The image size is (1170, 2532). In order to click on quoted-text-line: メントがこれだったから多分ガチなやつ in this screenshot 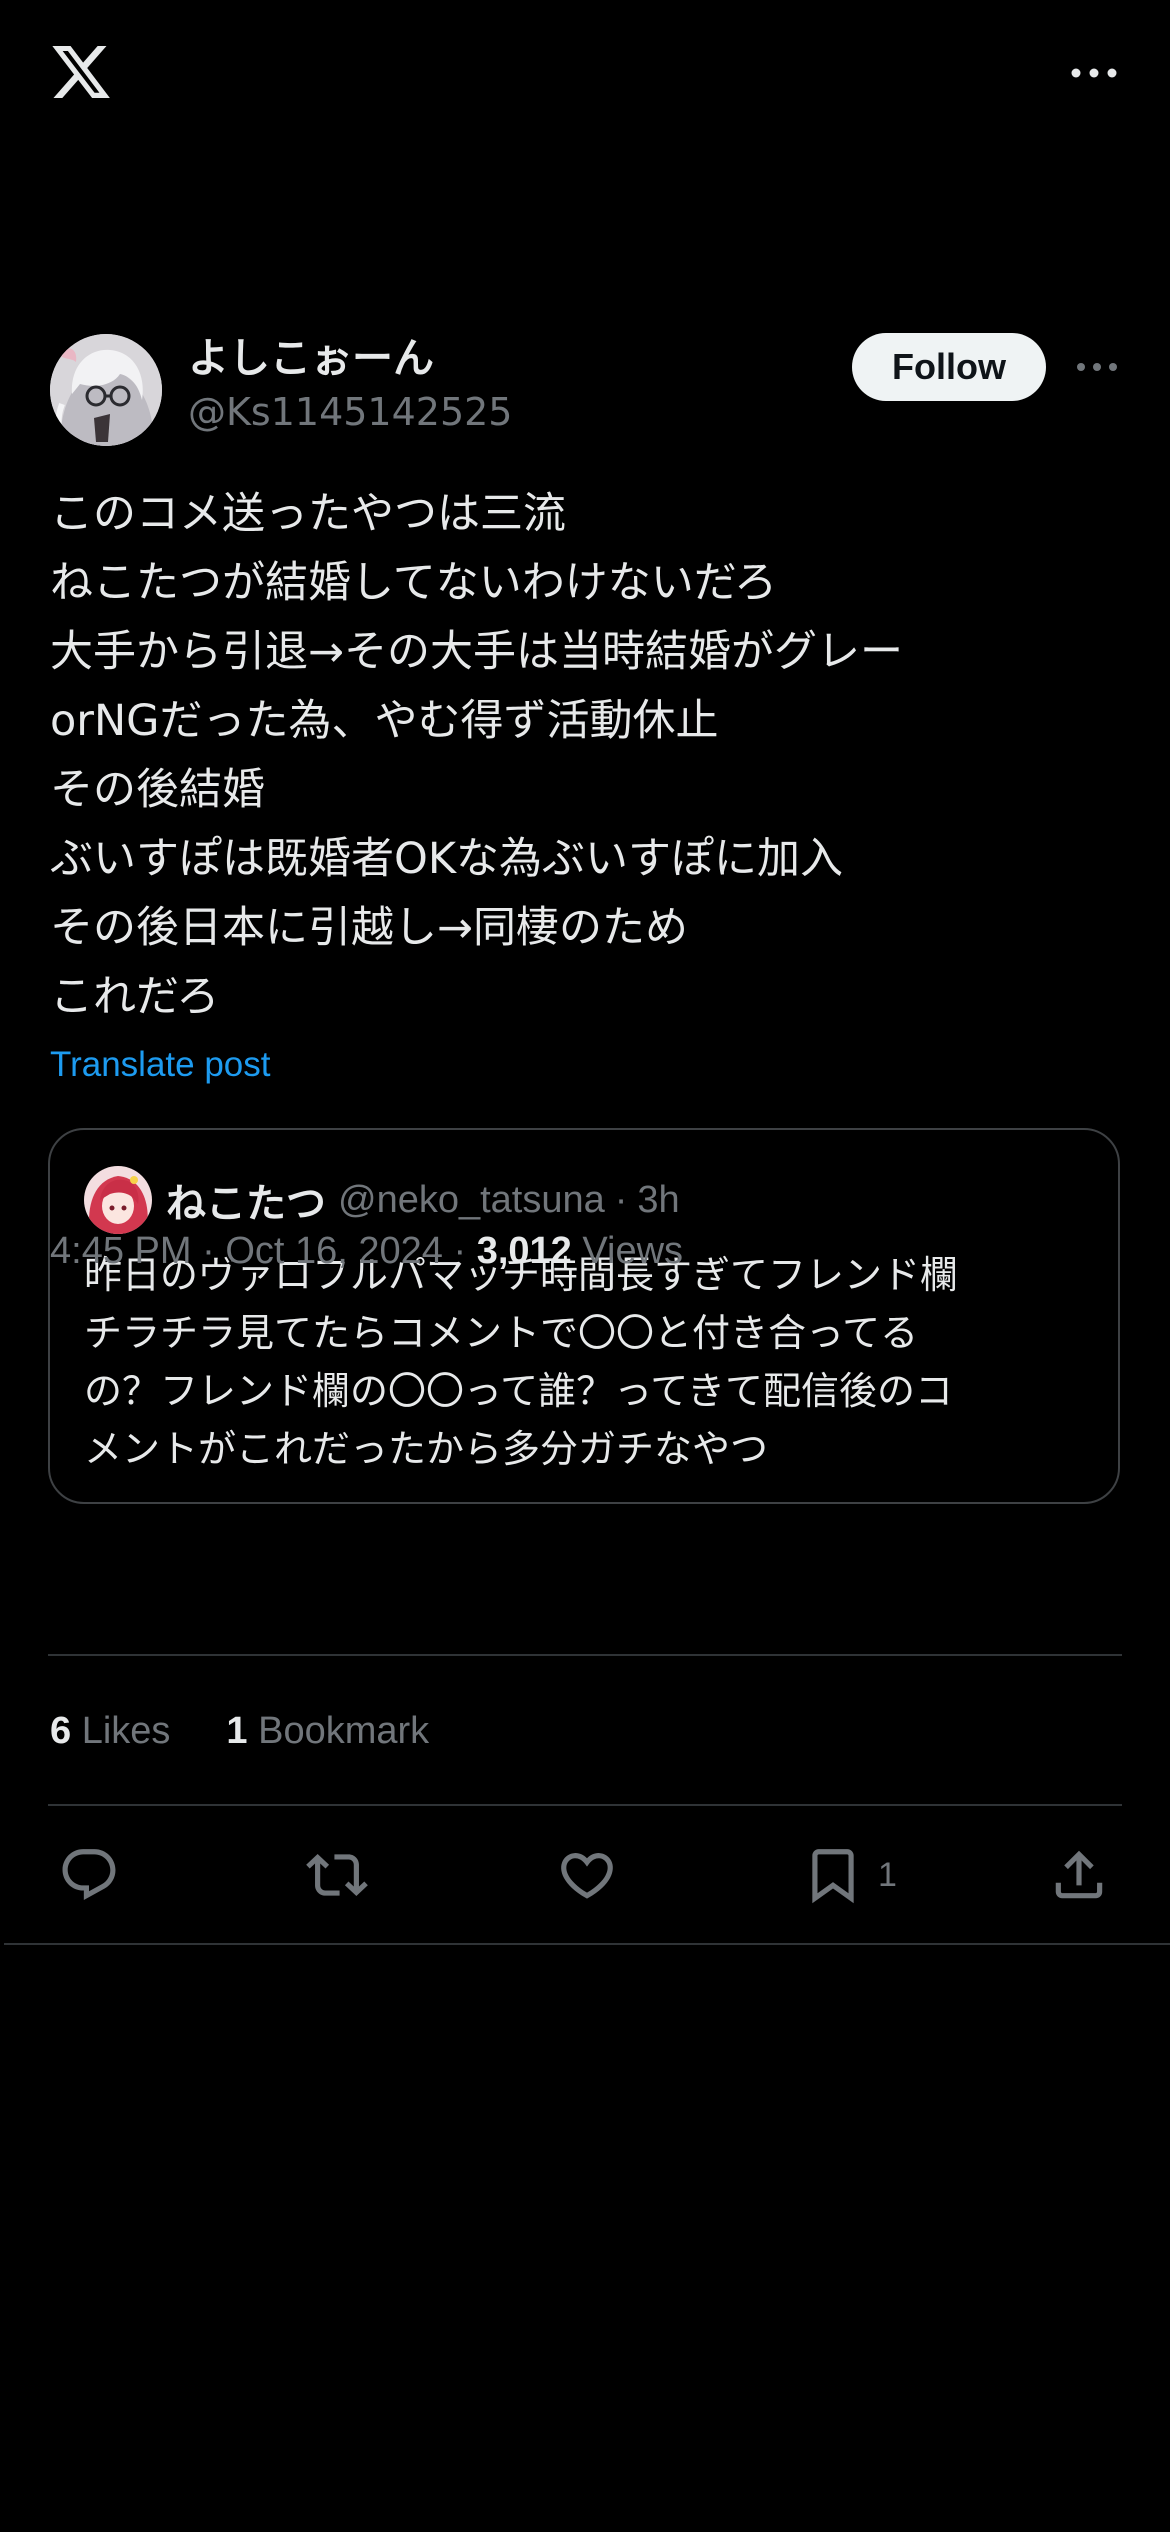, I will do `click(426, 1449)`.